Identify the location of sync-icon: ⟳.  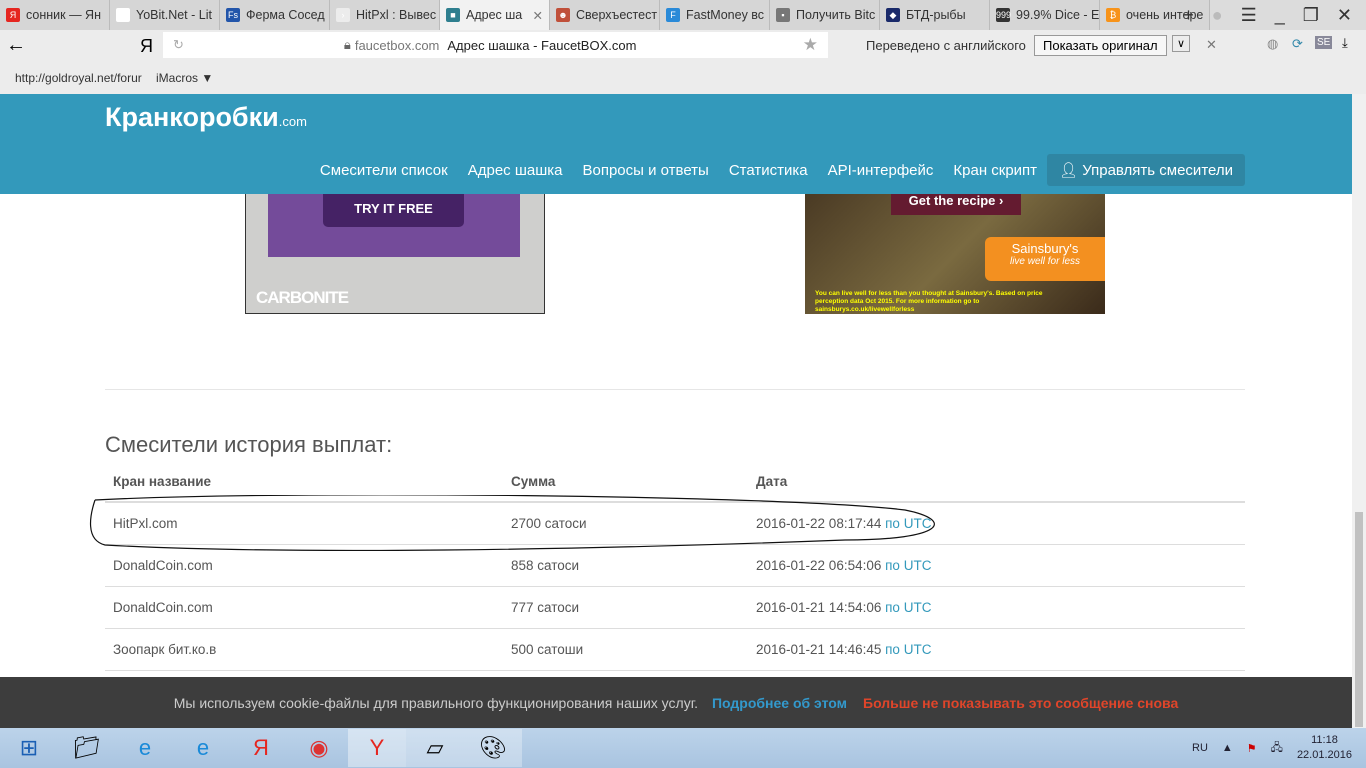
(1297, 44).